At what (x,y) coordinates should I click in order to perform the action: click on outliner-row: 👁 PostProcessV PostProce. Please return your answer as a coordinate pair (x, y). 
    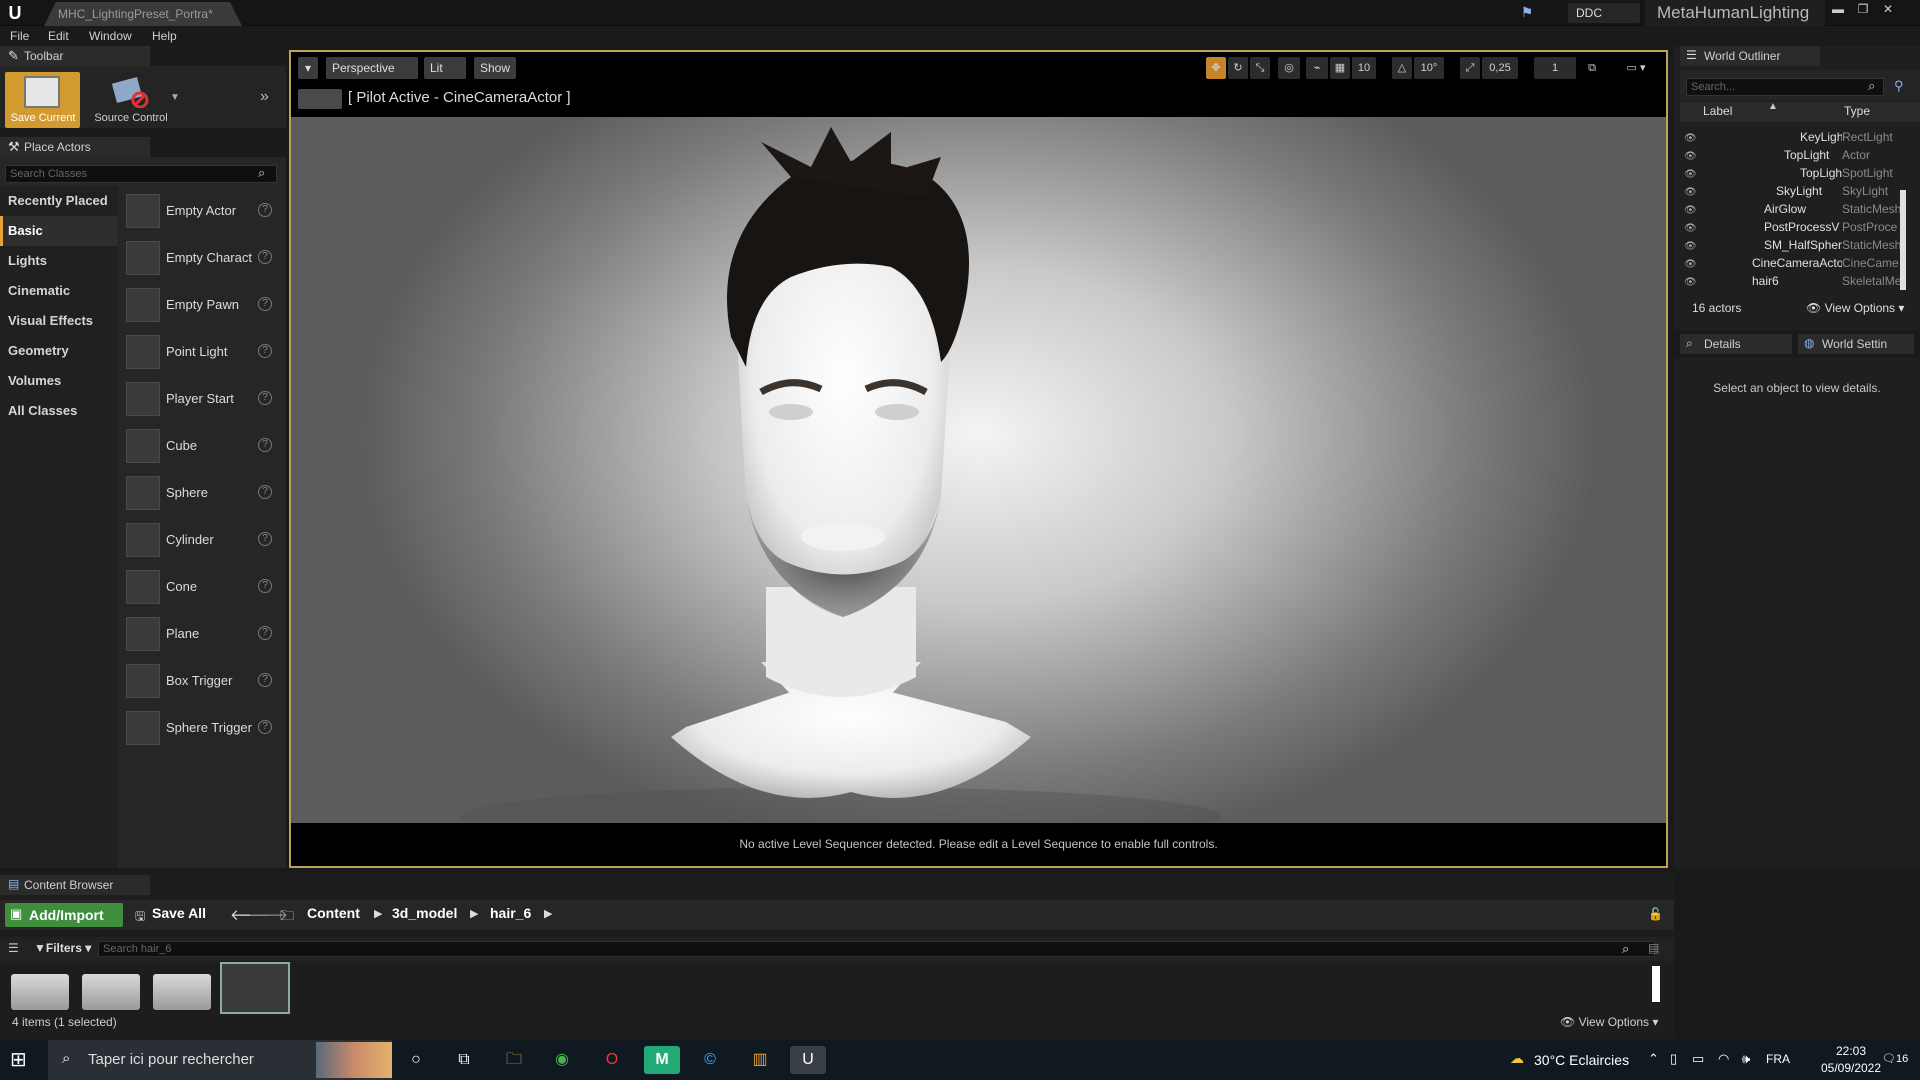
    Looking at the image, I should click on (1793, 229).